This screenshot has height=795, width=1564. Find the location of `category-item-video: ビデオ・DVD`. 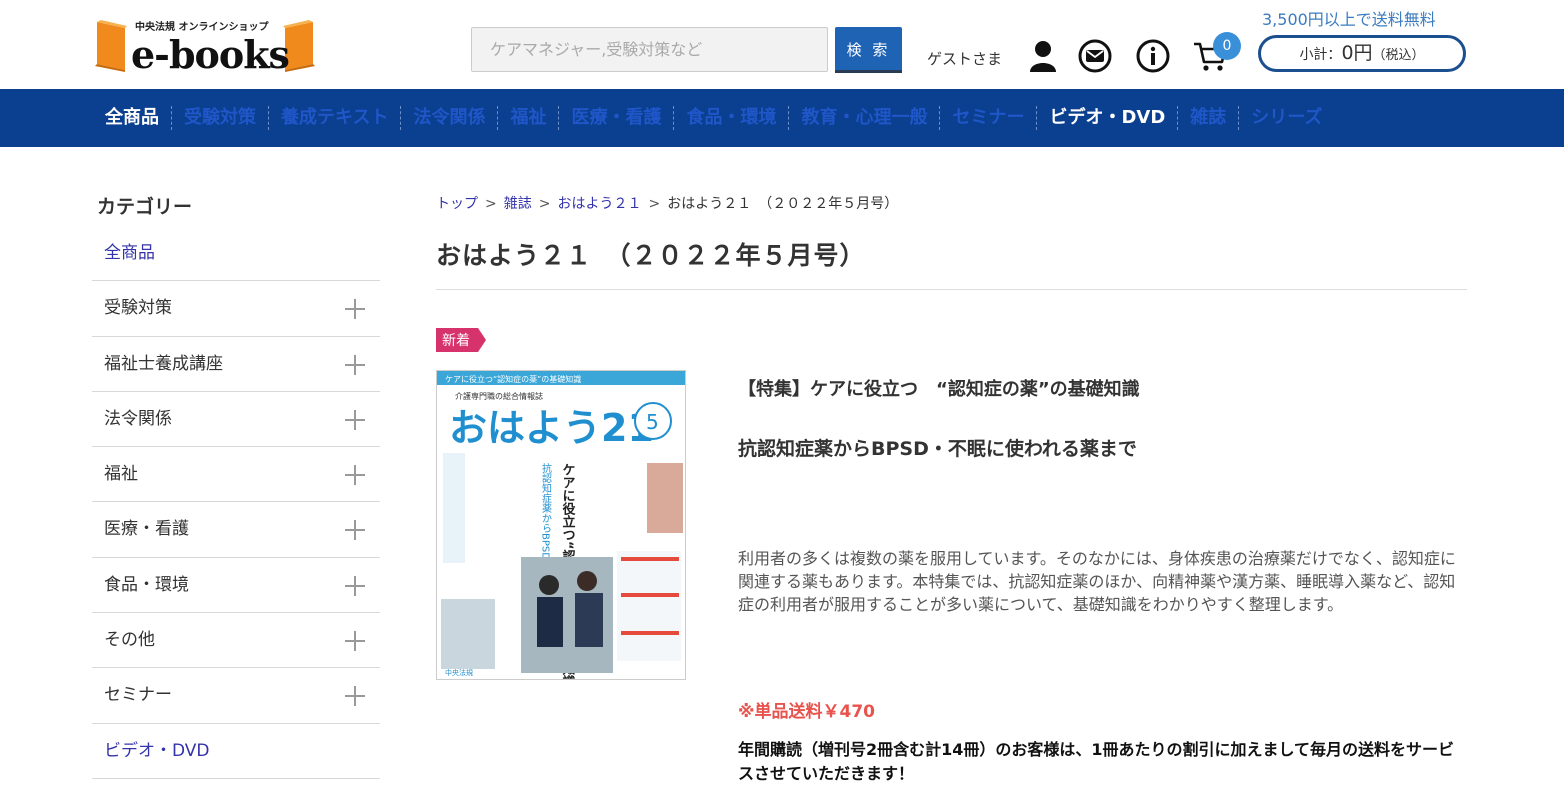

category-item-video: ビデオ・DVD is located at coordinates (236, 751).